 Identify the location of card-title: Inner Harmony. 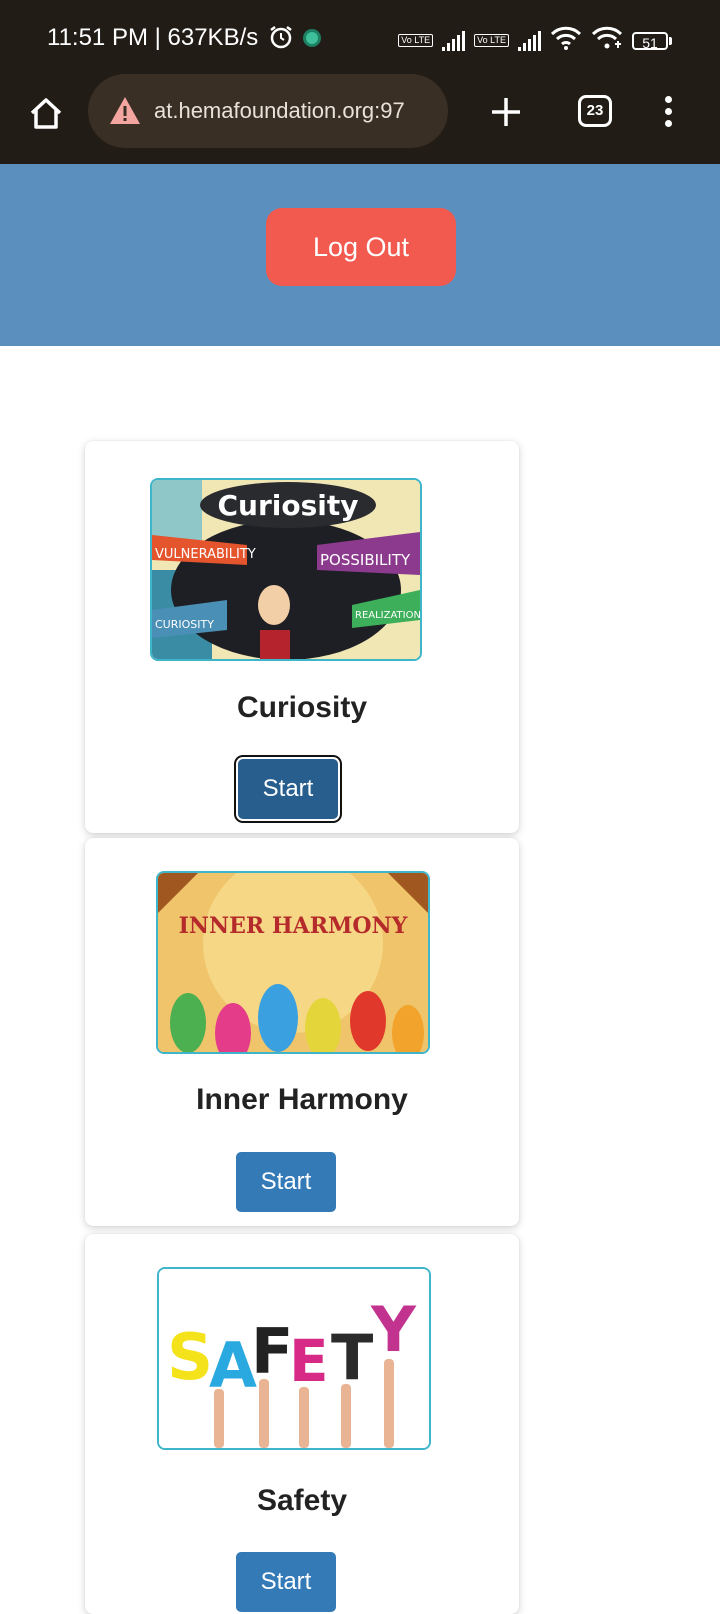
(302, 1099).